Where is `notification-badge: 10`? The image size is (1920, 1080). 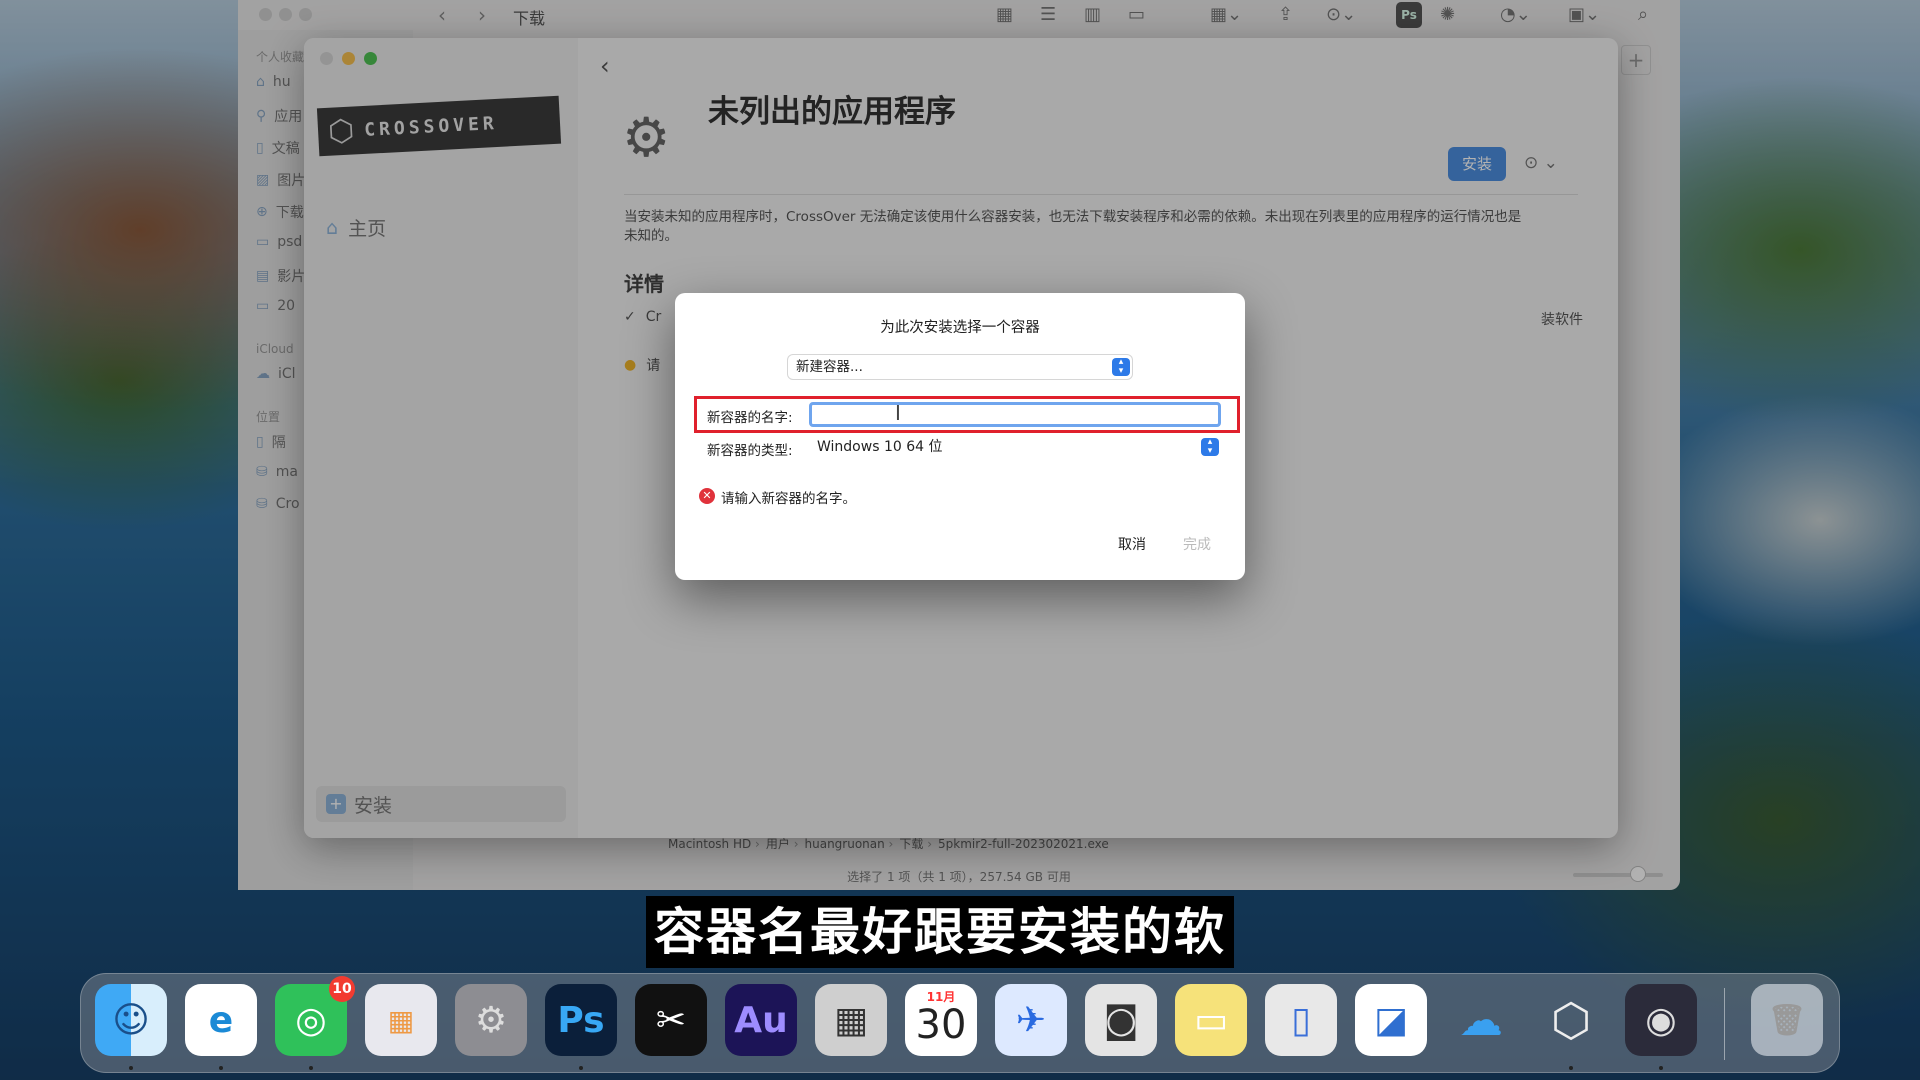 notification-badge: 10 is located at coordinates (342, 989).